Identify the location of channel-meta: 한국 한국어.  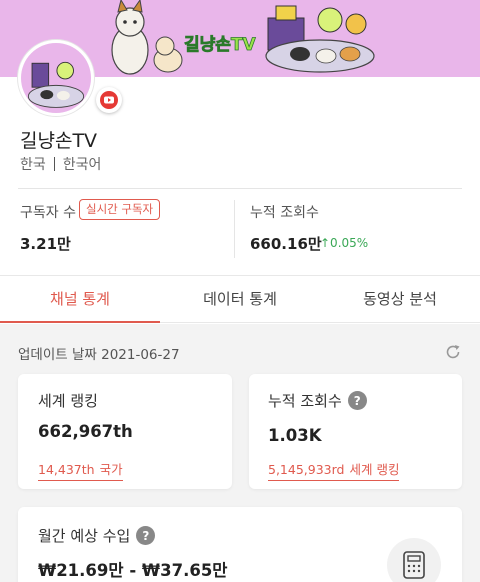
(60, 164).